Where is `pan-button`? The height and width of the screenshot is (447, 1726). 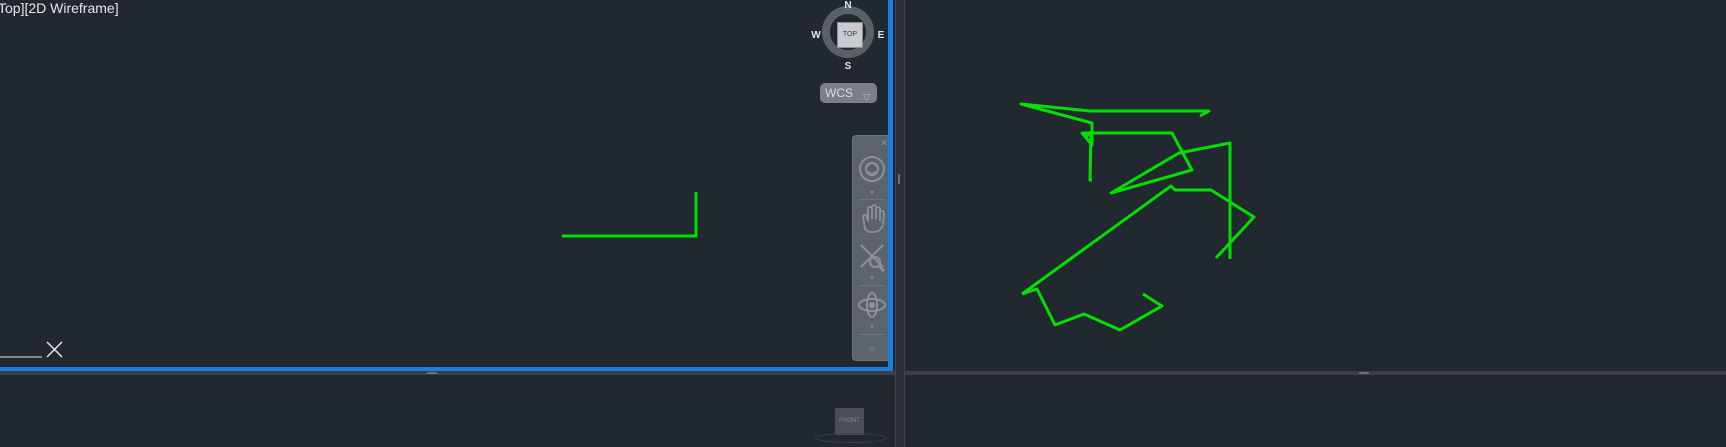 pan-button is located at coordinates (870, 221).